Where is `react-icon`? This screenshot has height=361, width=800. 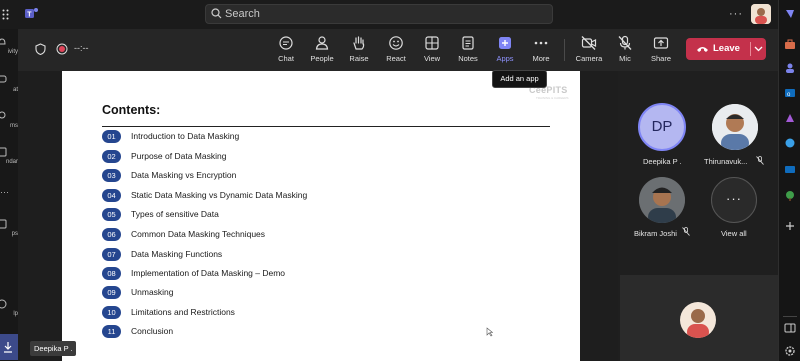
react-icon is located at coordinates (396, 43).